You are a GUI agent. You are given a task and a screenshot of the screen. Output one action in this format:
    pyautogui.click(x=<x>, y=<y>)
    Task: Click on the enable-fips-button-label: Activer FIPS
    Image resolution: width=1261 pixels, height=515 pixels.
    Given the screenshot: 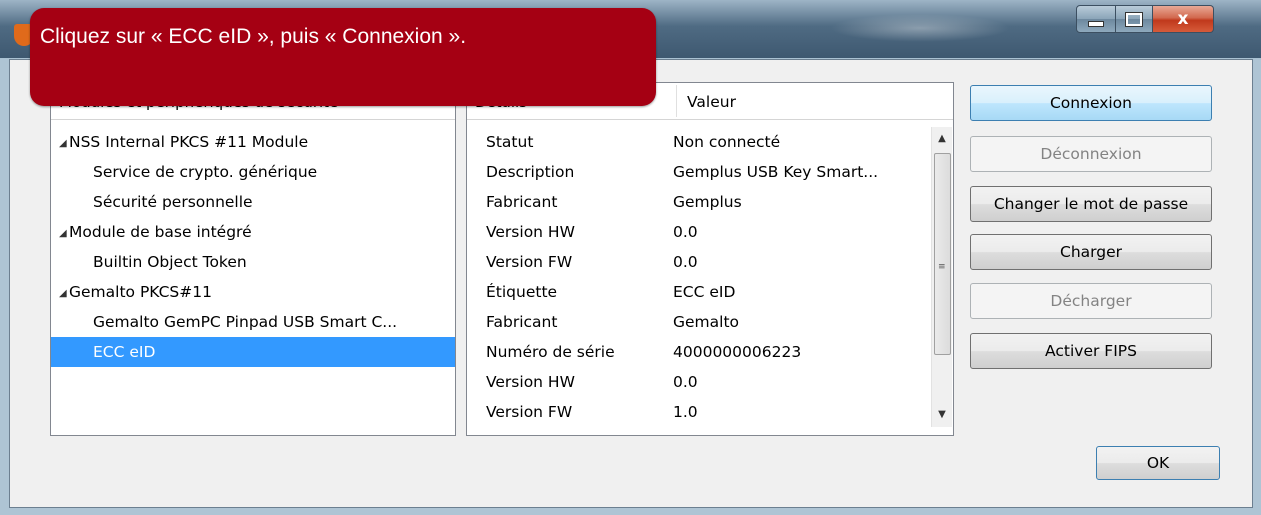 What is the action you would take?
    pyautogui.click(x=1091, y=351)
    